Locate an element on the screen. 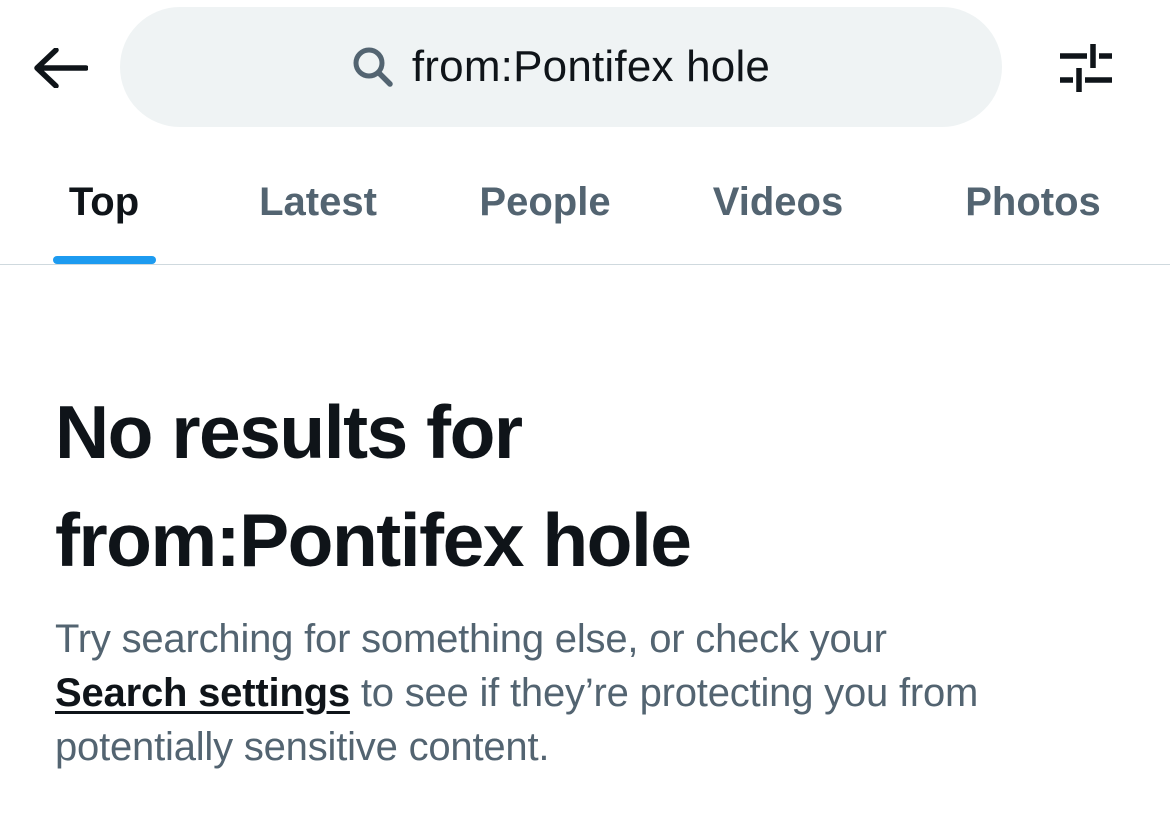 This screenshot has width=1170, height=837. tab-label: Latest is located at coordinates (318, 201).